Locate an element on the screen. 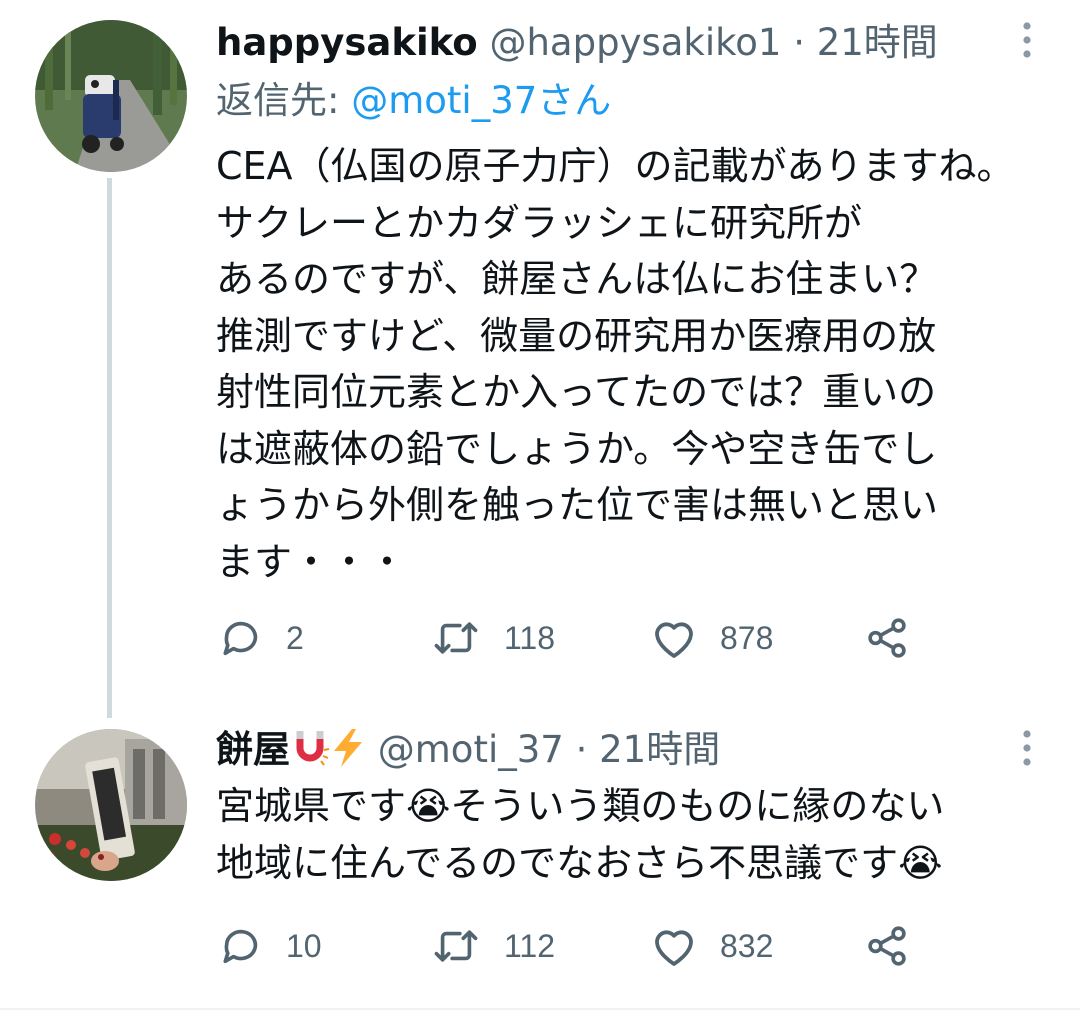 The height and width of the screenshot is (1012, 1080). tweet-text-line: ます・・・ is located at coordinates (311, 561).